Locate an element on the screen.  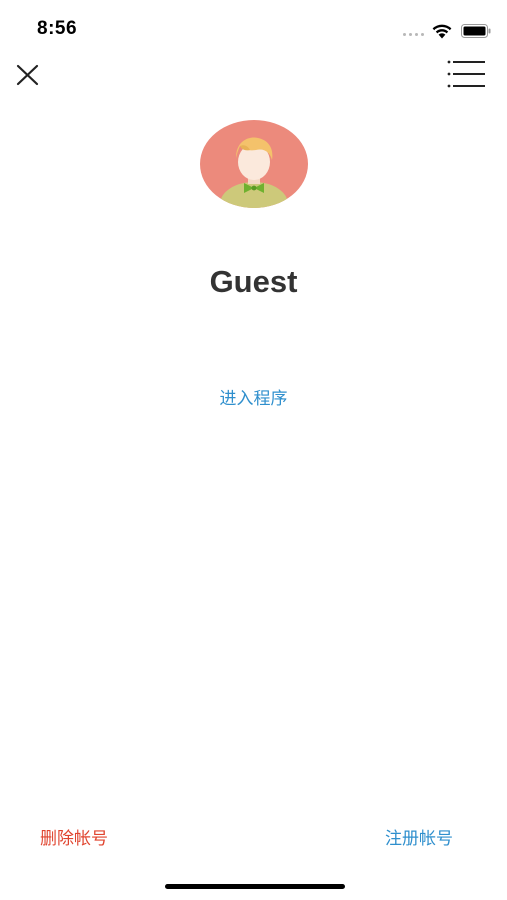
status-time: 8:56 is located at coordinates (57, 28).